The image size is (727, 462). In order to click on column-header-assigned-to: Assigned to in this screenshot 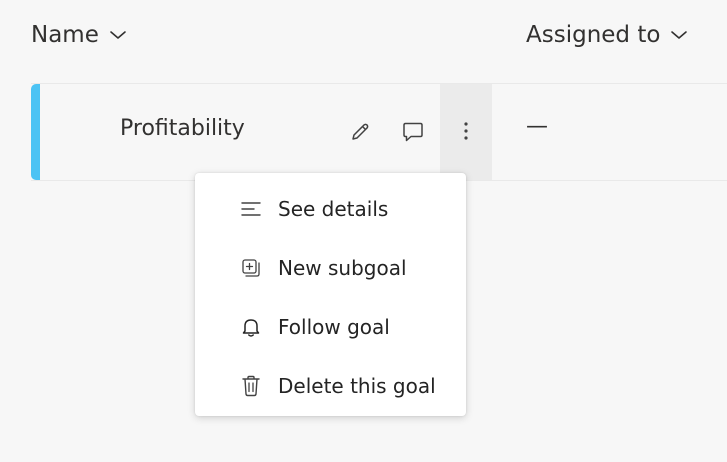, I will do `click(607, 35)`.